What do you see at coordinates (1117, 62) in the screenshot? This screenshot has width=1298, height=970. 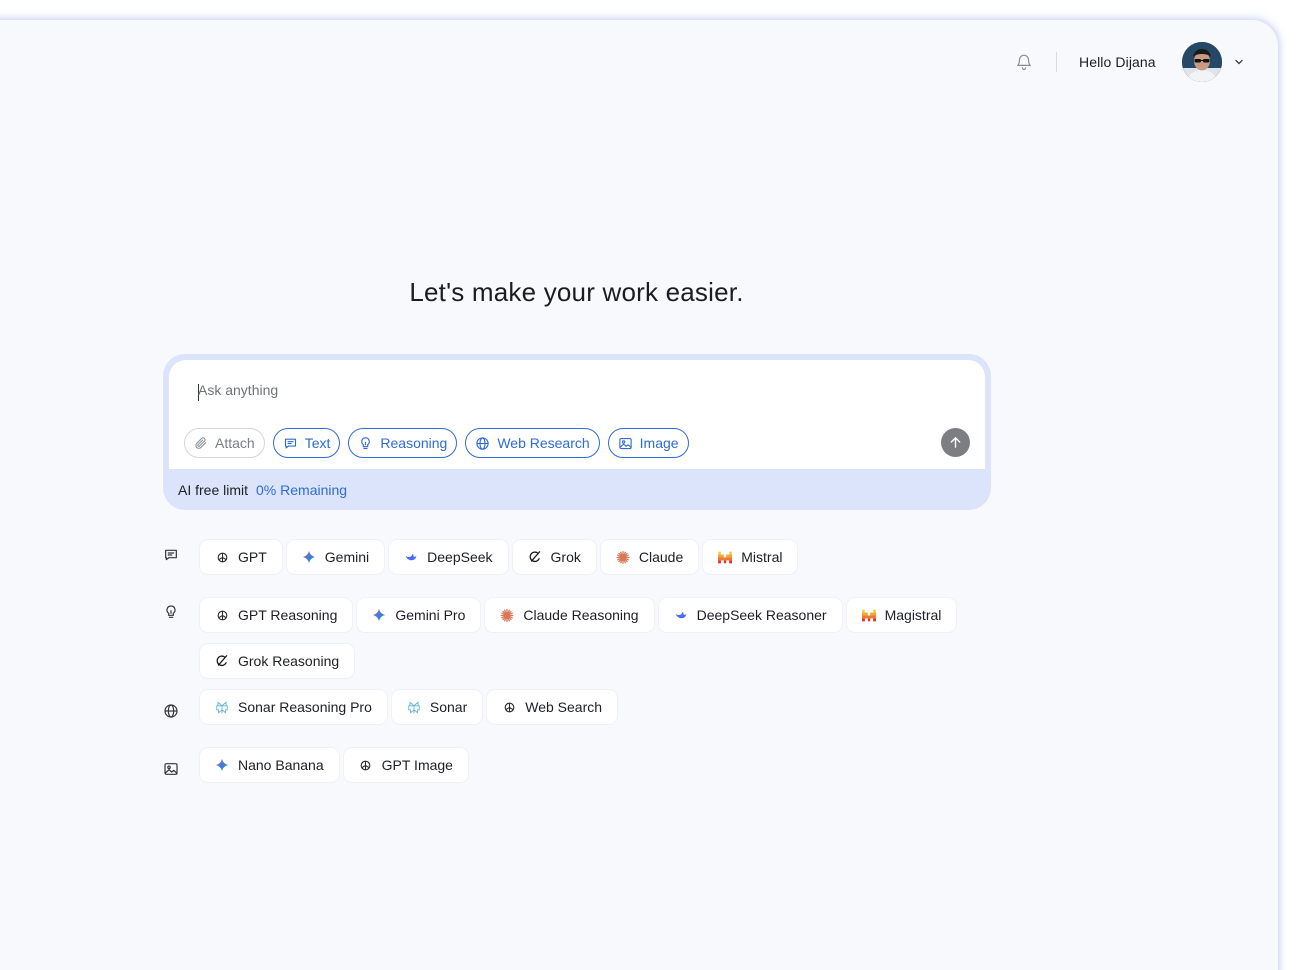 I see `user-greeting: Hello Dijana` at bounding box center [1117, 62].